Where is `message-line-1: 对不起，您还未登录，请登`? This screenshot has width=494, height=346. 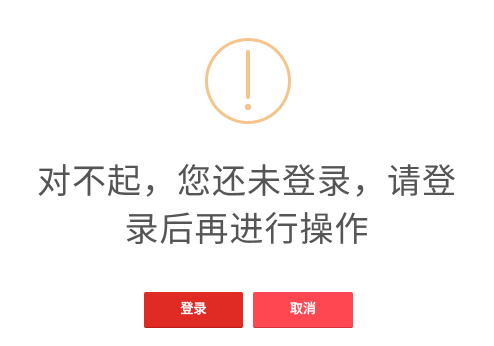 message-line-1: 对不起，您还未登录，请登 is located at coordinates (247, 182).